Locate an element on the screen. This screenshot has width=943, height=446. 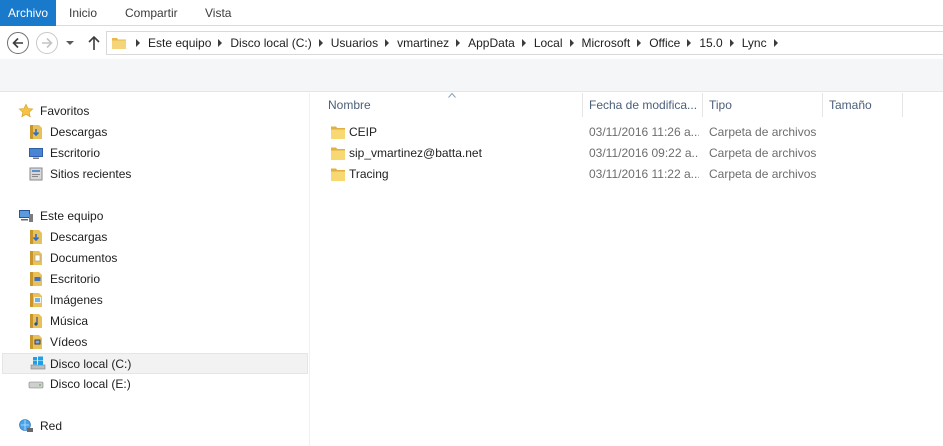
nav-pc-local-disk-c: Disco local (C:) is located at coordinates (155, 363).